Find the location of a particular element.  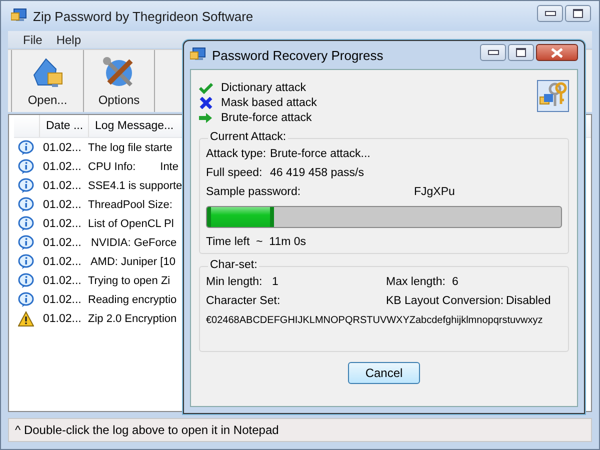

dialog-title: Password Recovery Progress is located at coordinates (298, 55).